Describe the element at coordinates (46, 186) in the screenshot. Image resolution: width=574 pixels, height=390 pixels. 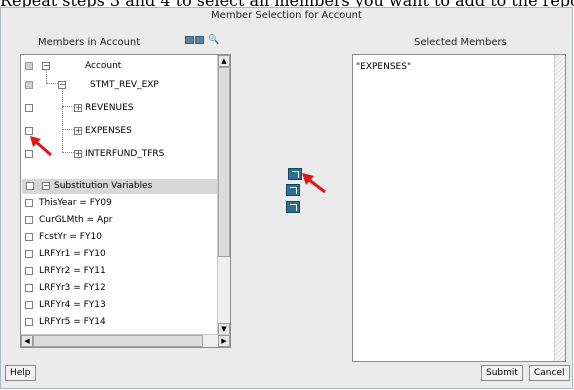
I see `collapse-icon: −` at that location.